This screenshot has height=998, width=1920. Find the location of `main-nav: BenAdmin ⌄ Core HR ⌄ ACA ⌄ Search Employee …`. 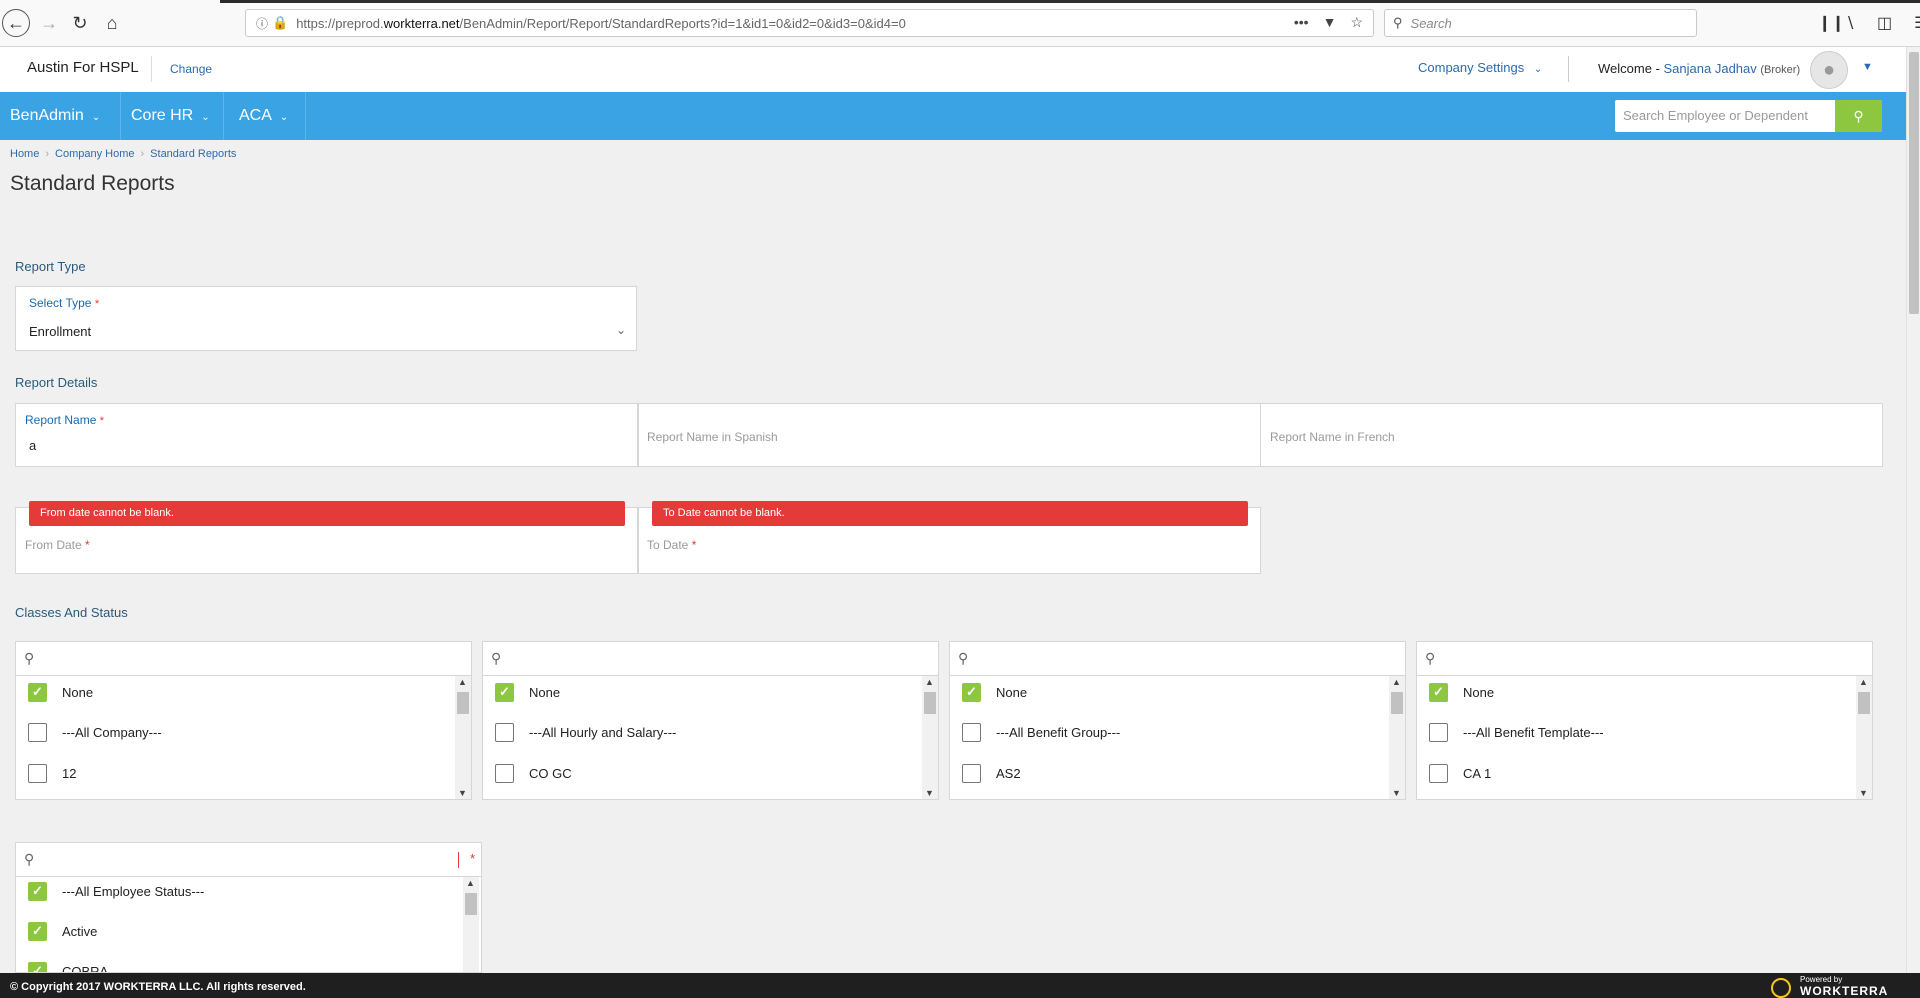

main-nav: BenAdmin ⌄ Core HR ⌄ ACA ⌄ Search Employee … is located at coordinates (953, 116).